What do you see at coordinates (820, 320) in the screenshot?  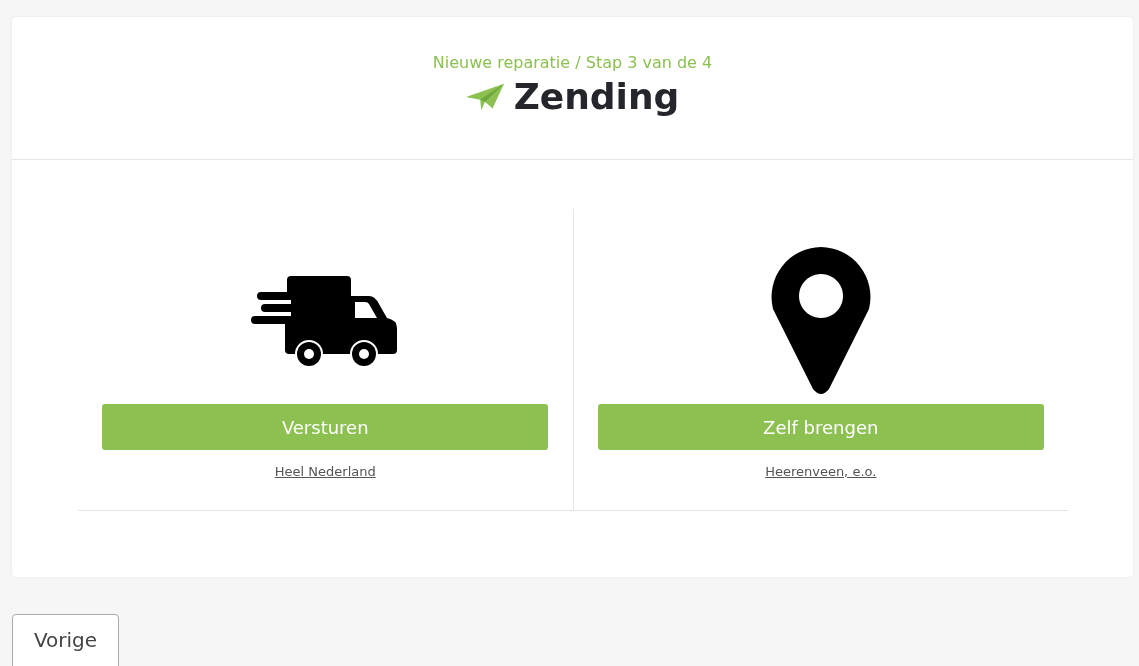 I see `location-pin-icon` at bounding box center [820, 320].